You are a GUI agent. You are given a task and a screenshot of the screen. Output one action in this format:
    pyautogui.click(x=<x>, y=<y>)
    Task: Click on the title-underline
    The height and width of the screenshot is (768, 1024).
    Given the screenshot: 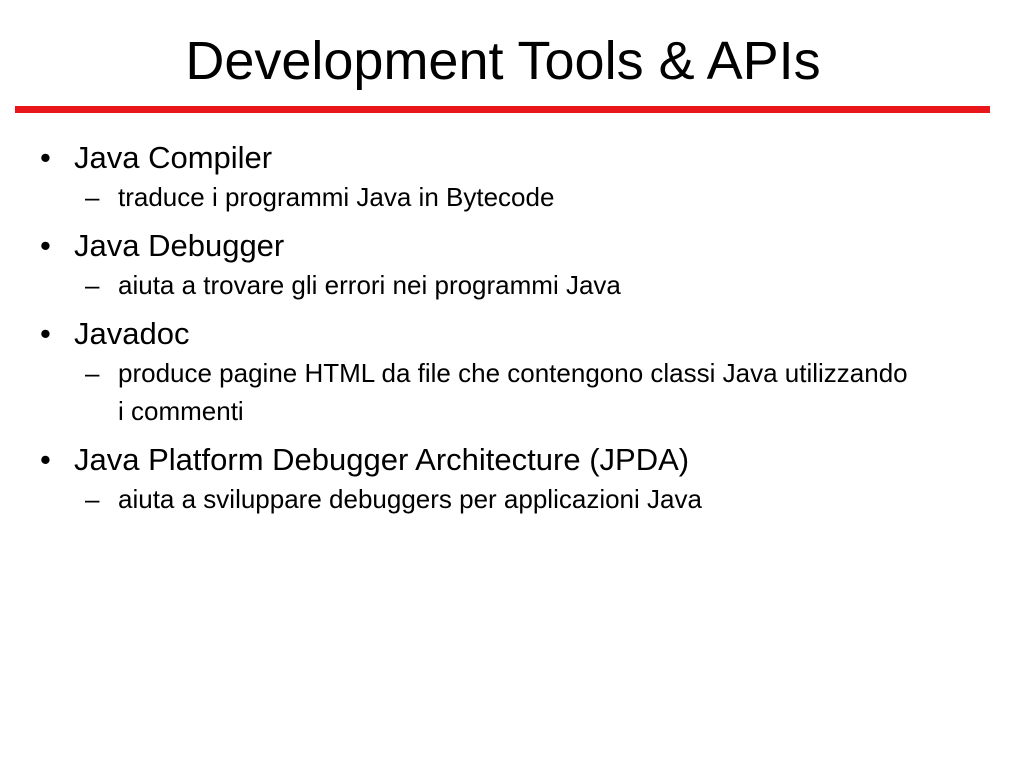 What is the action you would take?
    pyautogui.click(x=502, y=109)
    